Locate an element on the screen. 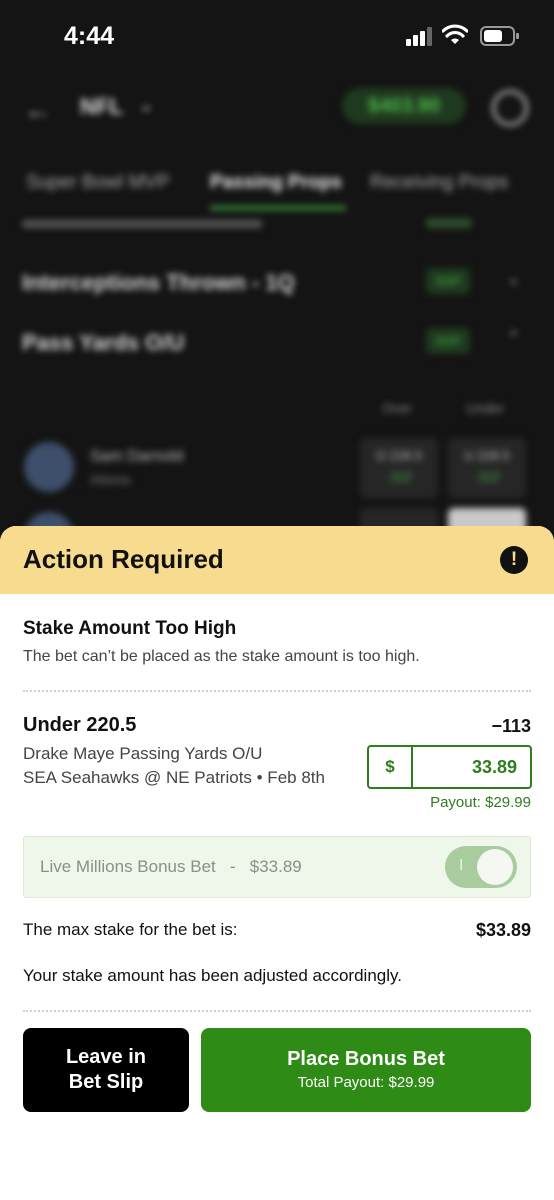 This screenshot has height=1200, width=554. alert-icon: ! is located at coordinates (514, 560).